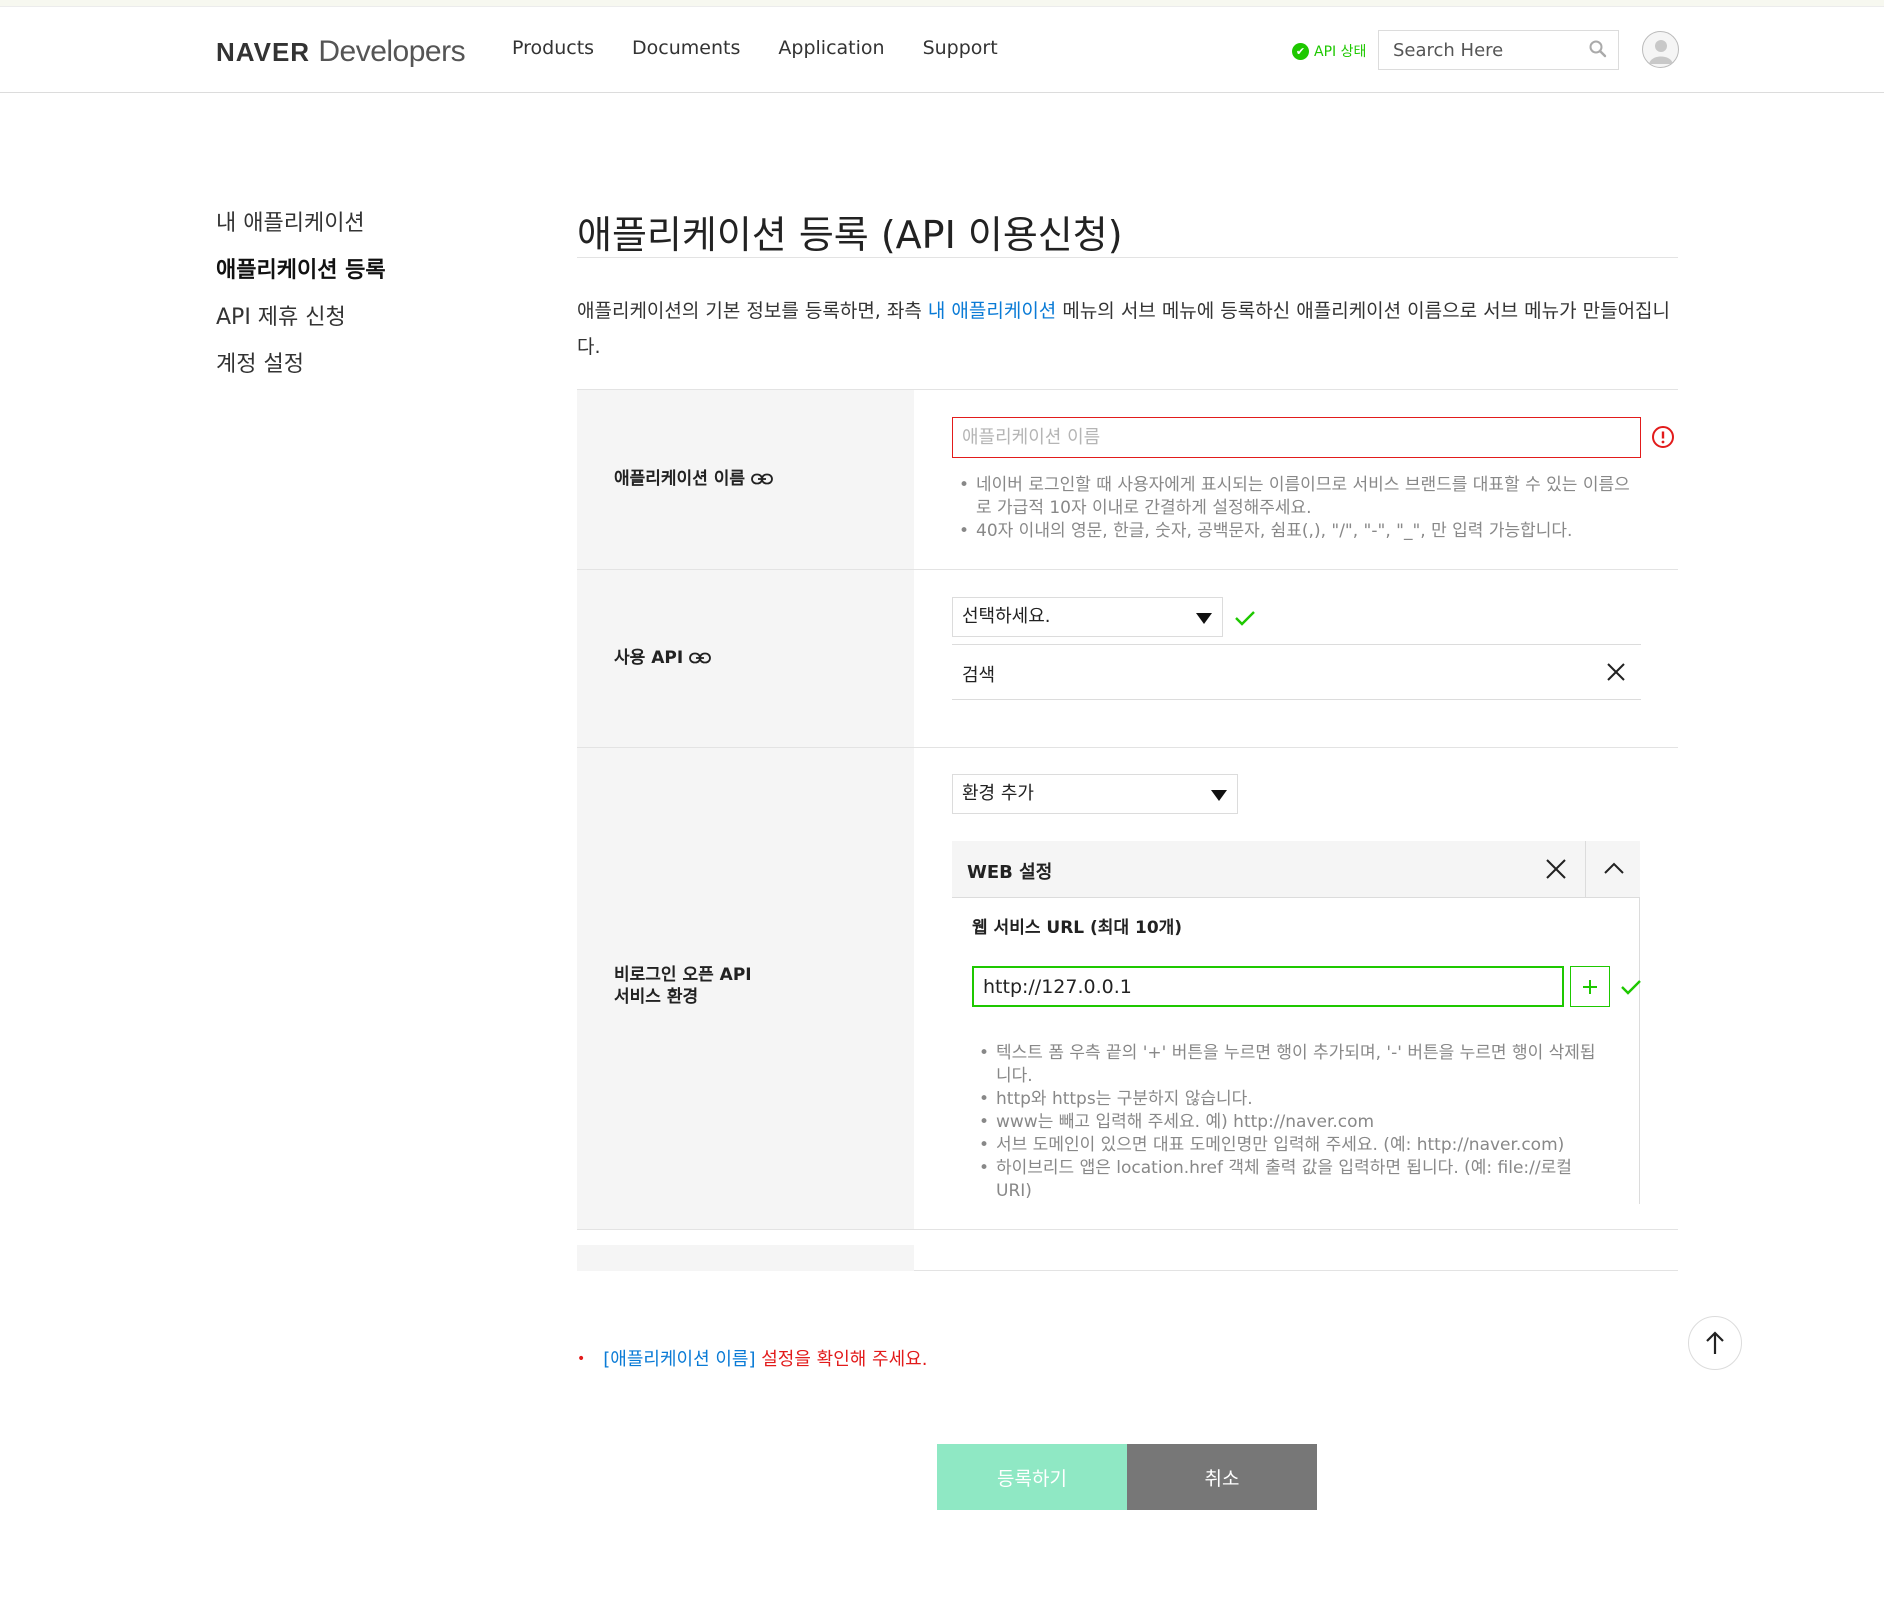  I want to click on api-status-label: API 상태, so click(1340, 52).